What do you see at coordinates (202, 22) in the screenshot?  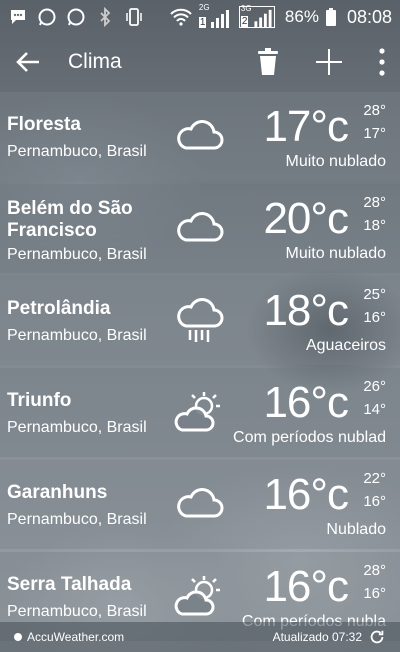 I see `sim-1-label: 1` at bounding box center [202, 22].